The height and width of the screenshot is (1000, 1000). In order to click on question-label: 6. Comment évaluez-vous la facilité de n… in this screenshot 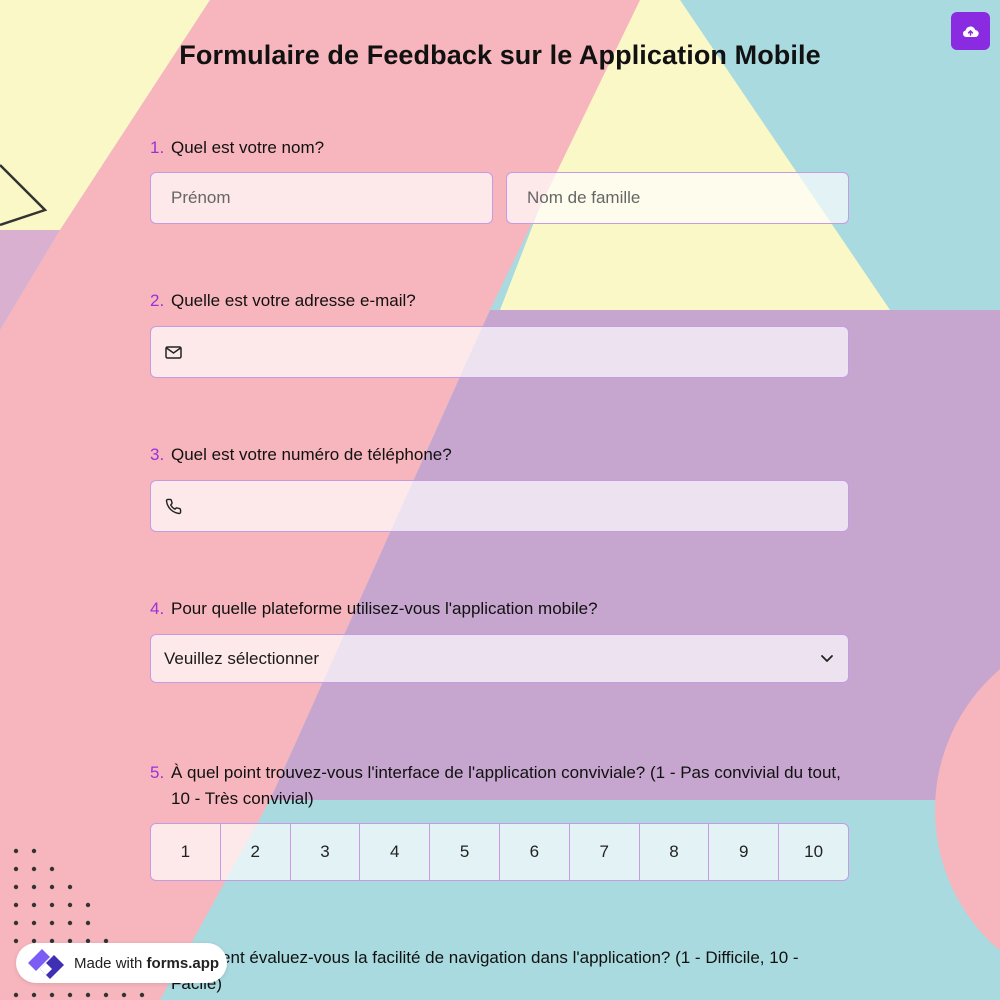, I will do `click(500, 971)`.